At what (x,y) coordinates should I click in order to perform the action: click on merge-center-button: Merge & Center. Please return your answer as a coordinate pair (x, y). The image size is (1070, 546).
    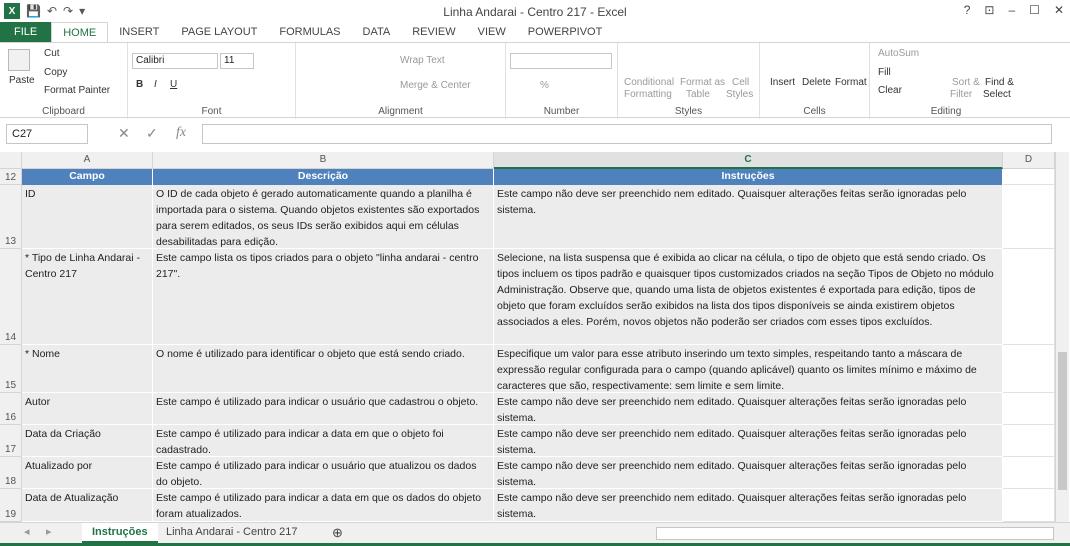
    Looking at the image, I should click on (435, 85).